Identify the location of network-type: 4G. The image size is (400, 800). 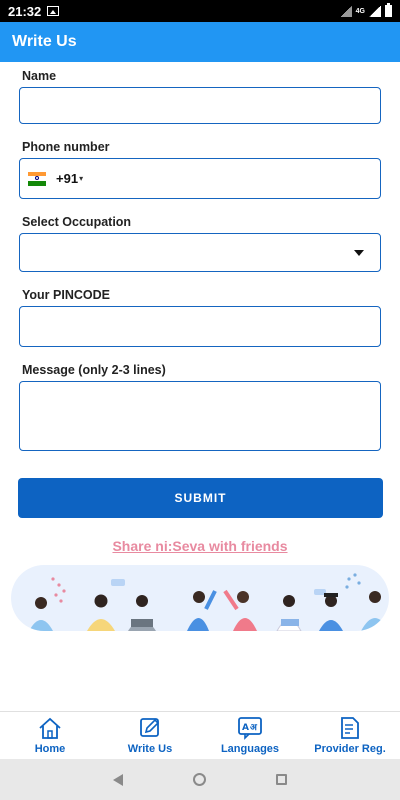
(360, 11).